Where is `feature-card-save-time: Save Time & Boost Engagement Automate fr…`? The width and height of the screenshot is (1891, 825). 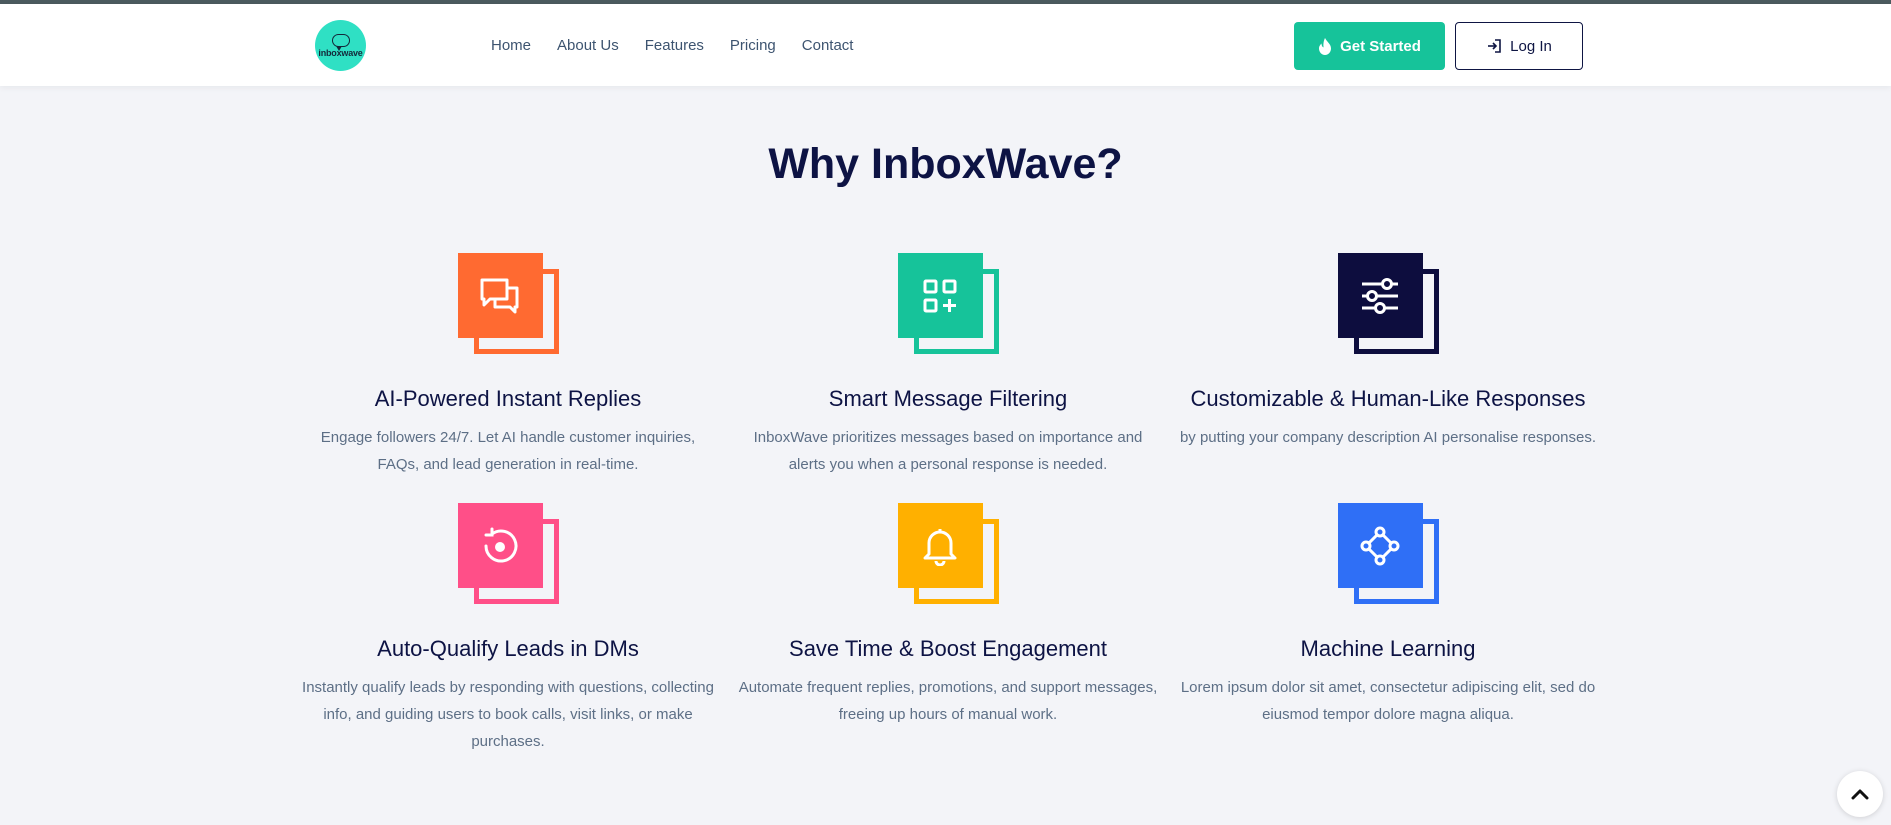 feature-card-save-time: Save Time & Boost Engagement Automate fr… is located at coordinates (948, 615).